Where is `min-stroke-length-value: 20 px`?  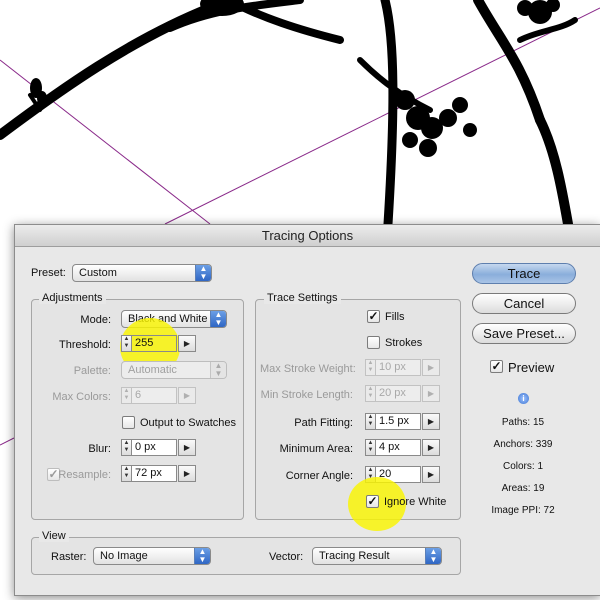 min-stroke-length-value: 20 px is located at coordinates (392, 393).